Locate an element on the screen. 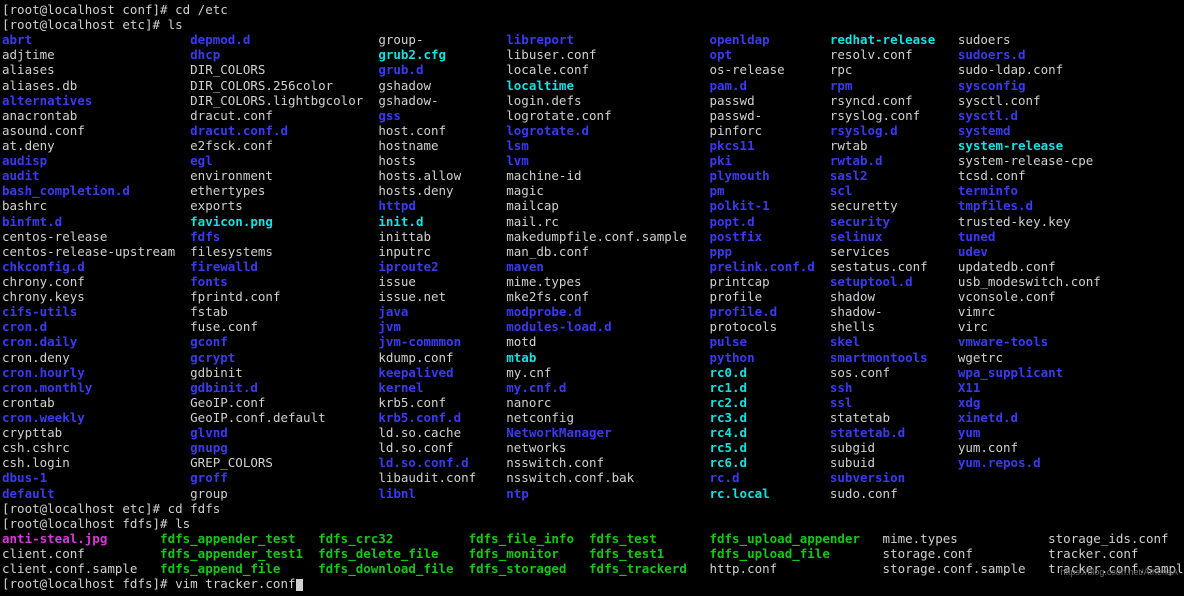 The image size is (1184, 596). prompt-line-5: [root@localhost fdfs]# vim tracker.conf is located at coordinates (593, 584).